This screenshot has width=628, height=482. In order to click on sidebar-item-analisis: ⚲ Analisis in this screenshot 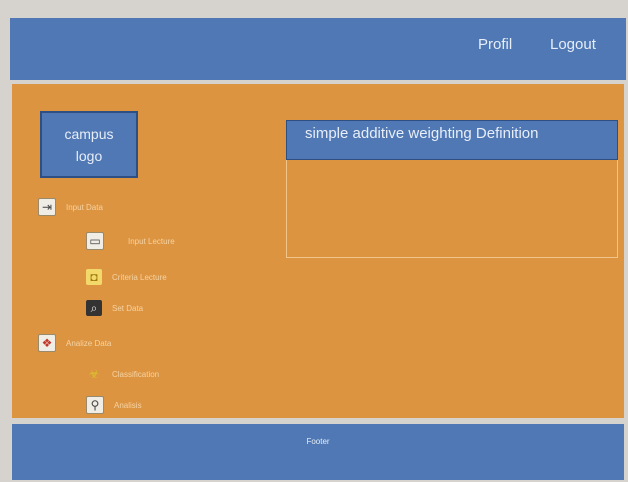, I will do `click(114, 405)`.